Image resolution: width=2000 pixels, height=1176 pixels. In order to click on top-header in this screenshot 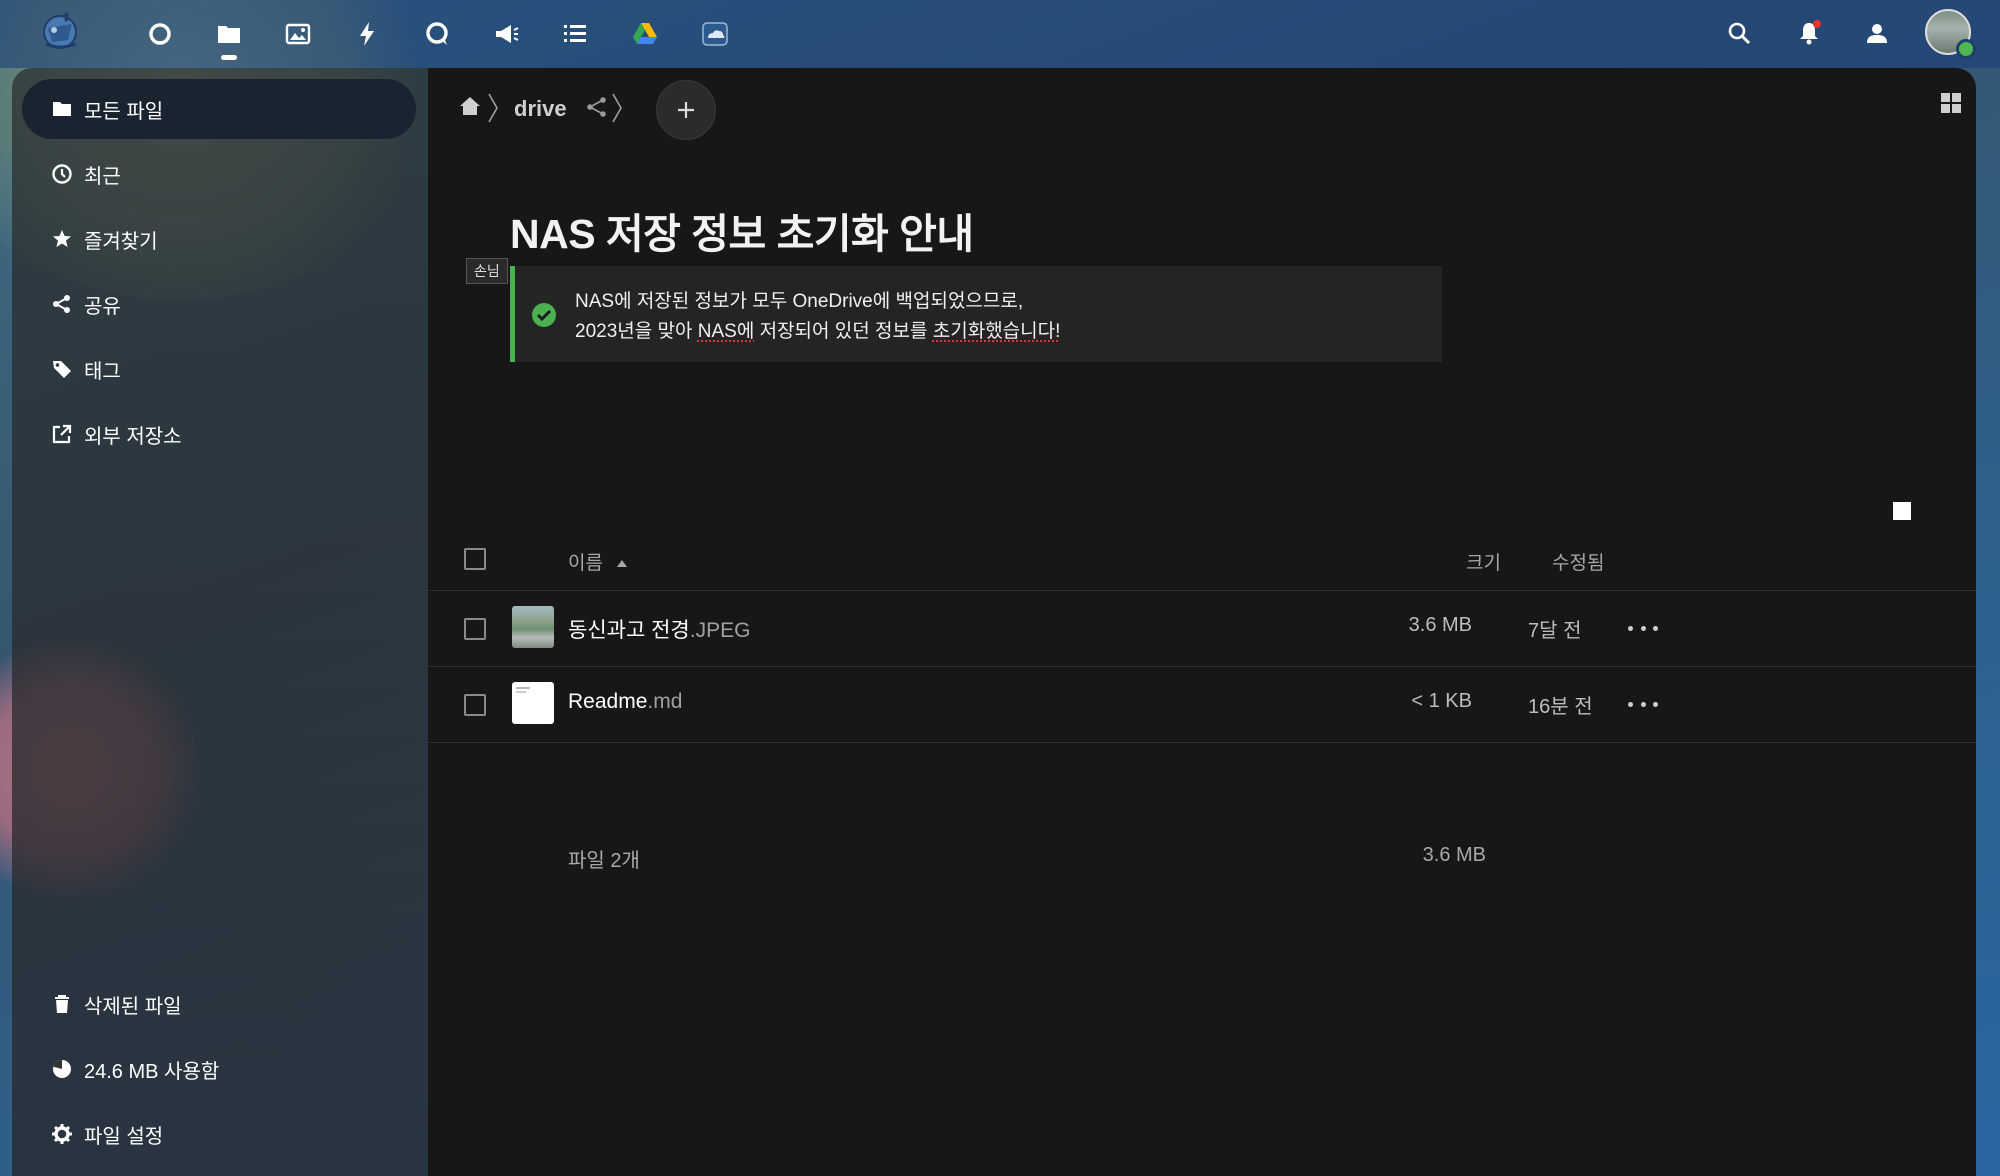, I will do `click(1000, 34)`.